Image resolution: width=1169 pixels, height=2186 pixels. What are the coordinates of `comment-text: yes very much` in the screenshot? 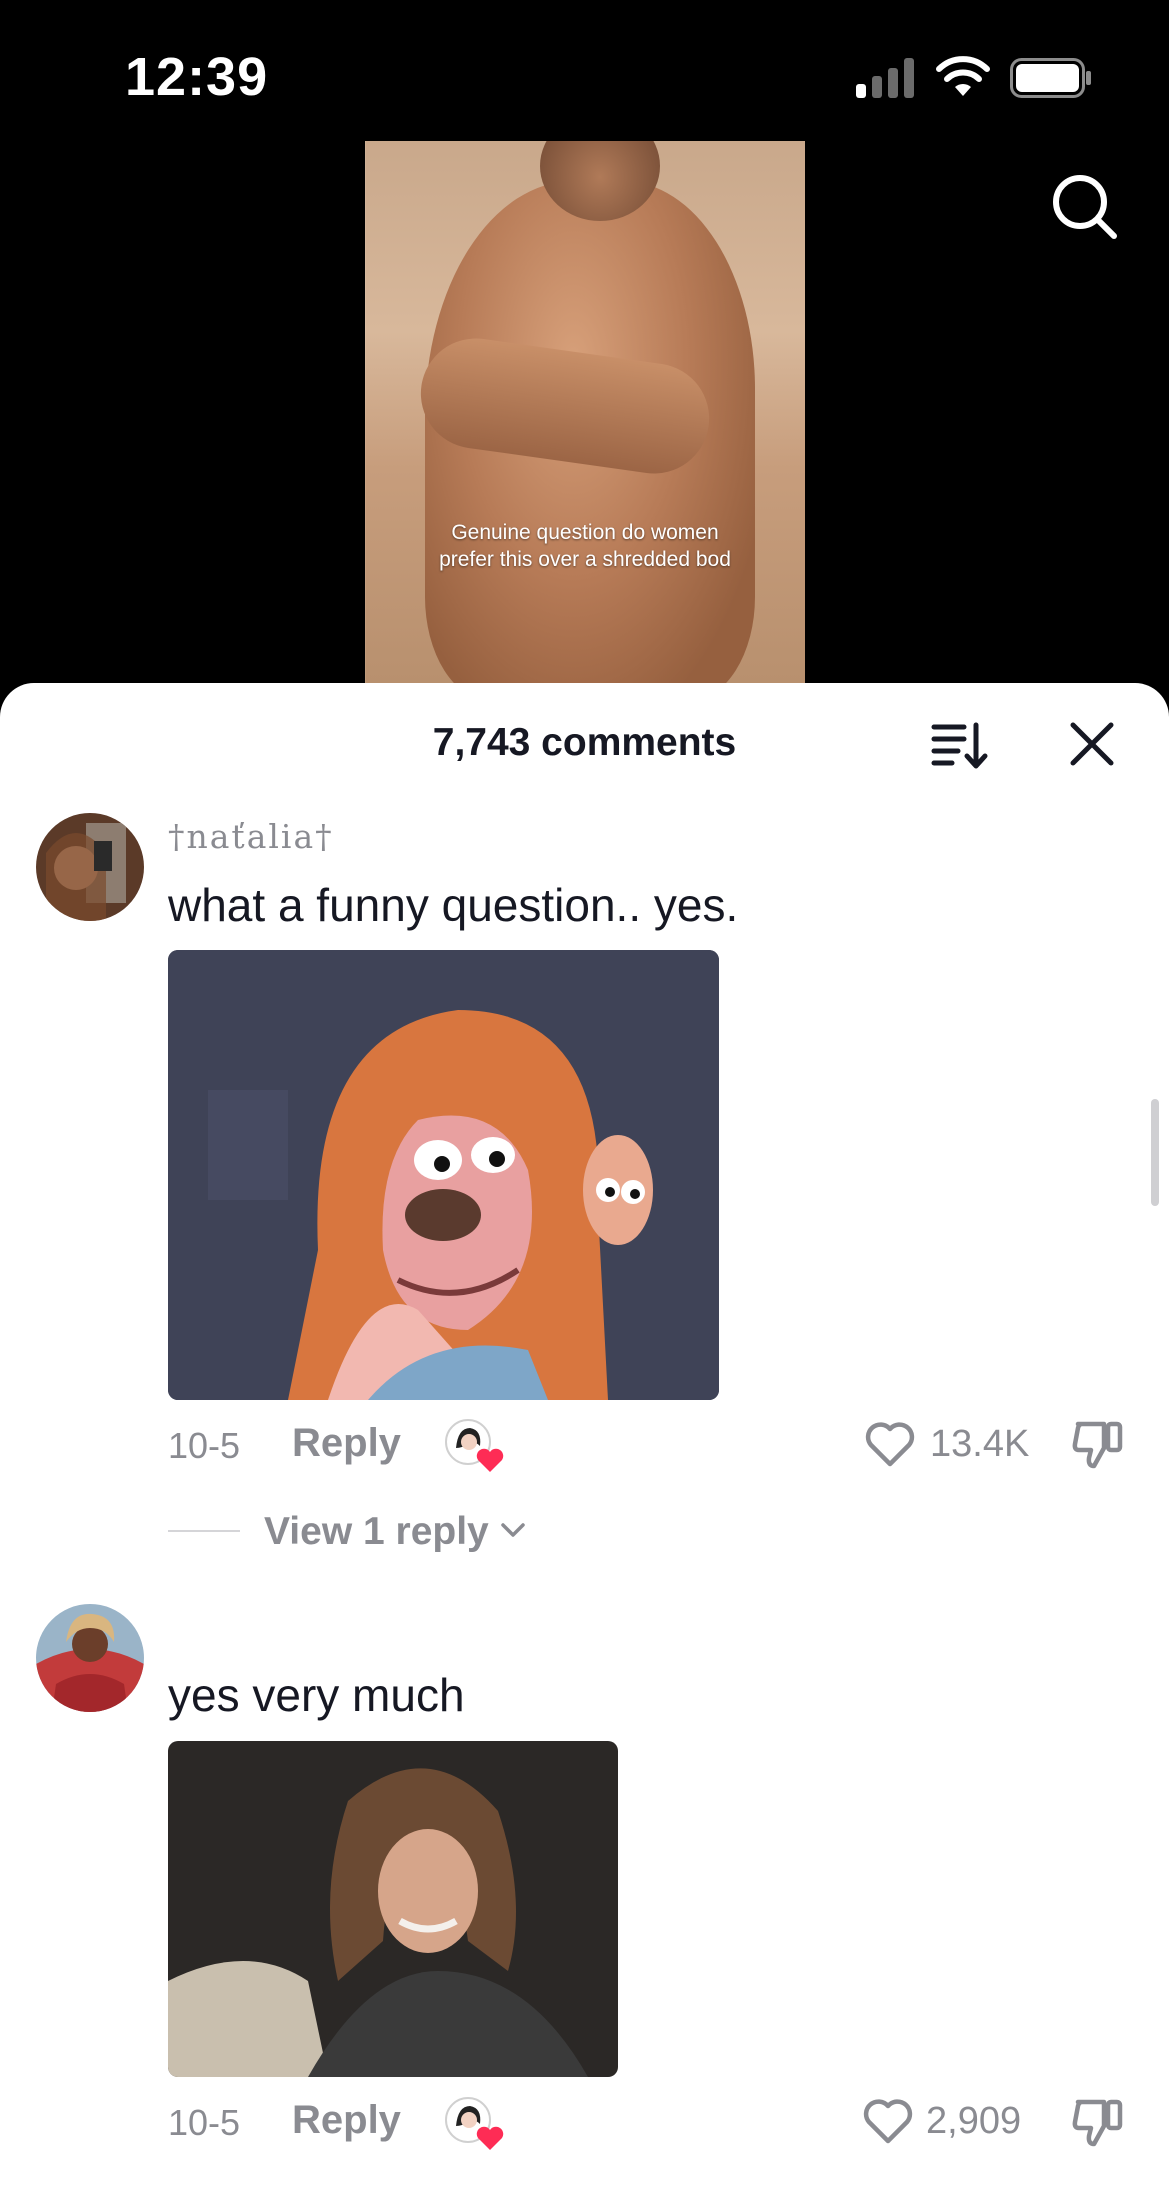 It's located at (316, 1695).